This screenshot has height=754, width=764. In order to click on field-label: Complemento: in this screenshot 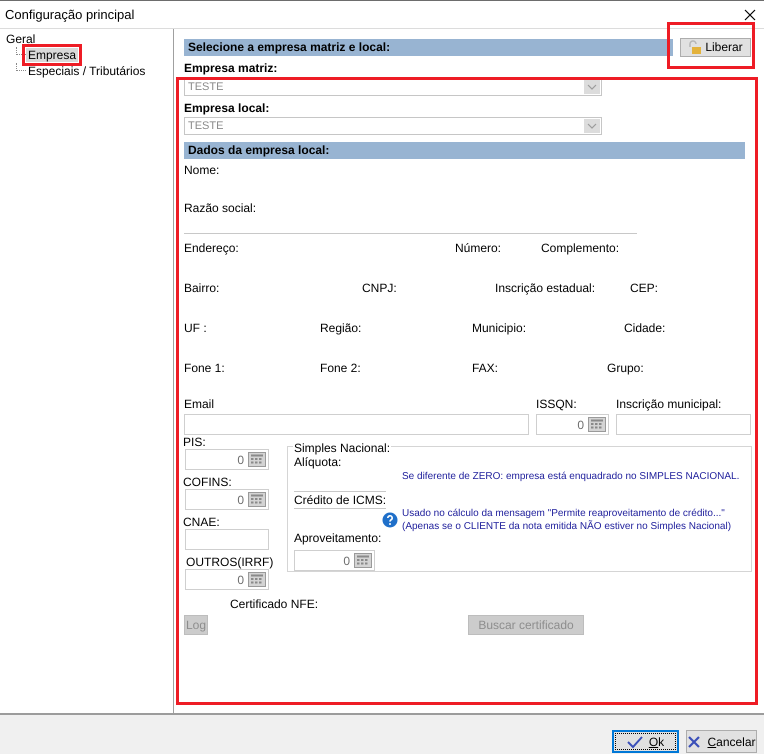, I will do `click(580, 248)`.